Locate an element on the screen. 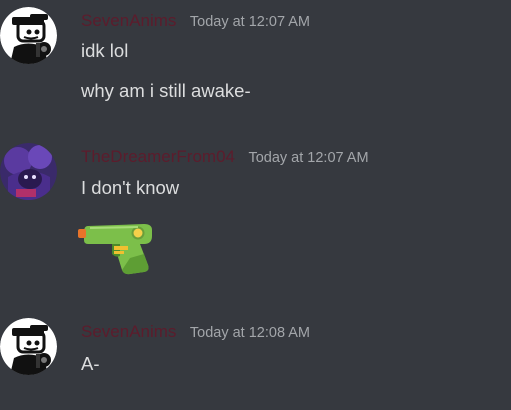 This screenshot has height=410, width=511. message-text: why am i still awake- is located at coordinates (166, 90).